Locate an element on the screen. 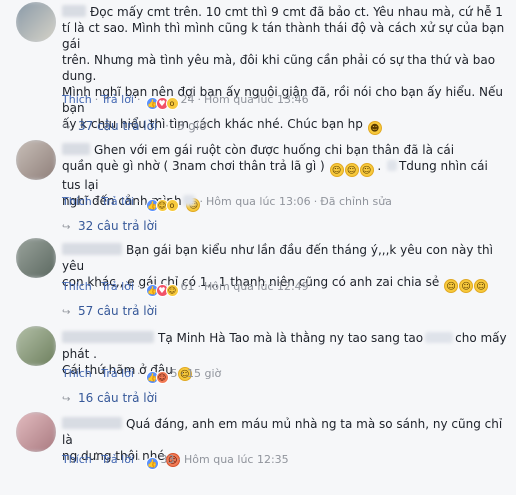  smile-emoji-icon: ☻ is located at coordinates (374, 128).